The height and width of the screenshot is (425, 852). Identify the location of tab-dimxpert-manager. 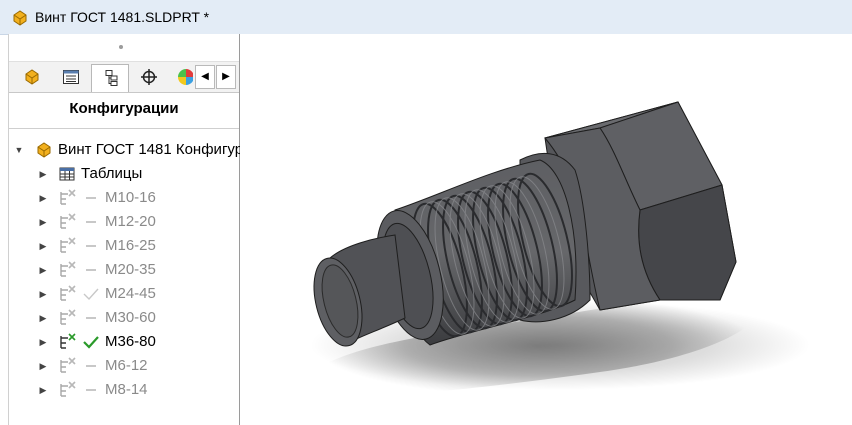
(149, 77).